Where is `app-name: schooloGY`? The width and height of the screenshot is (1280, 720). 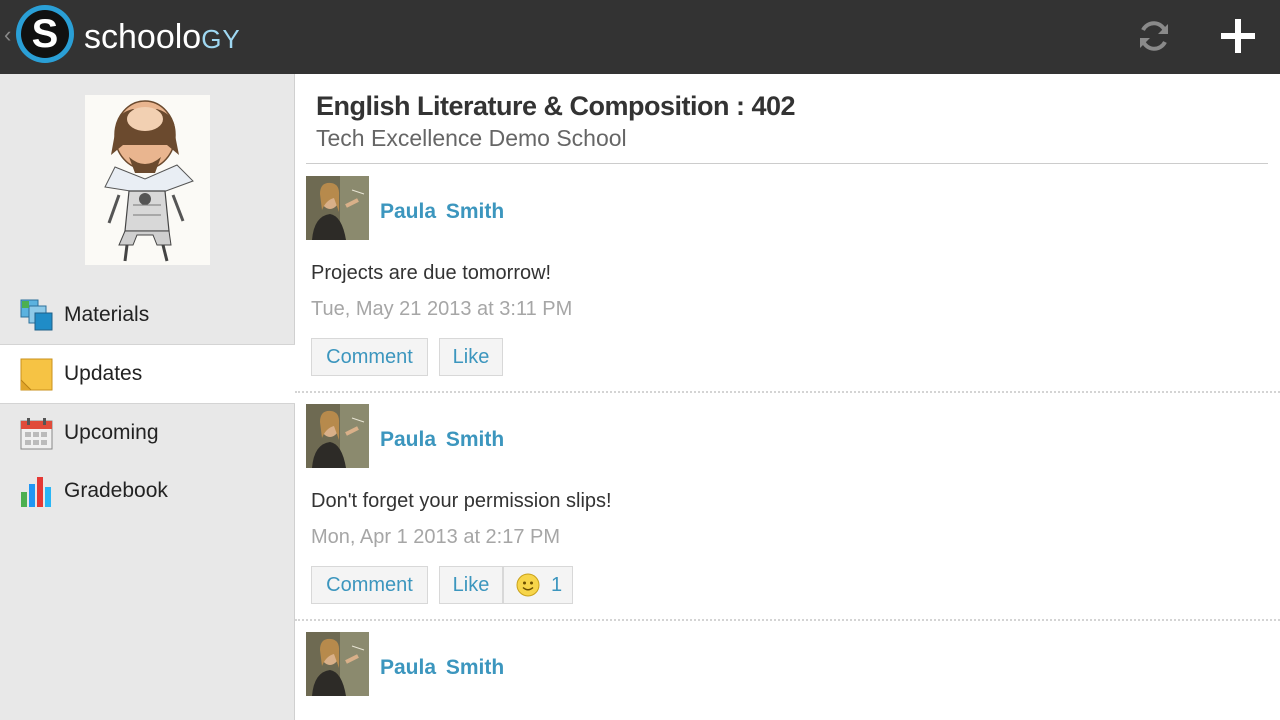
app-name: schooloGY is located at coordinates (162, 37).